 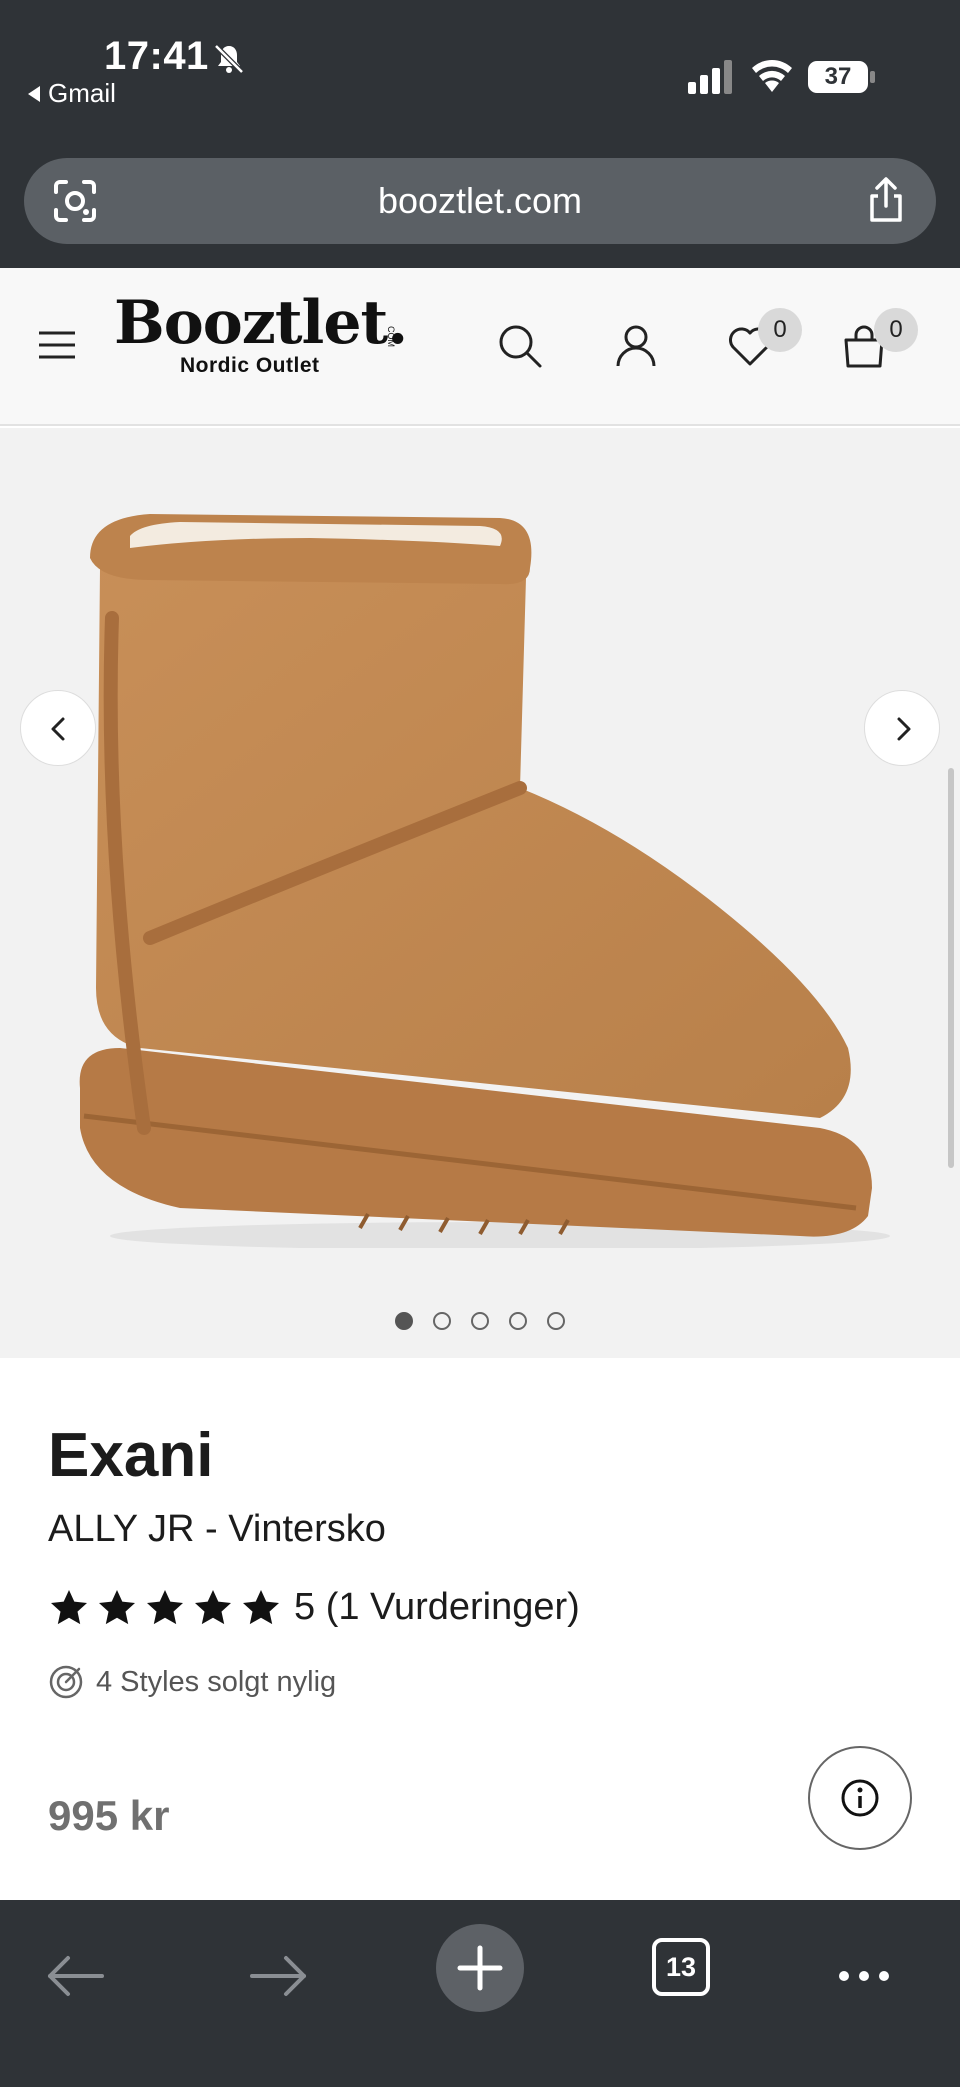 What do you see at coordinates (66, 1682) in the screenshot?
I see `target-icon` at bounding box center [66, 1682].